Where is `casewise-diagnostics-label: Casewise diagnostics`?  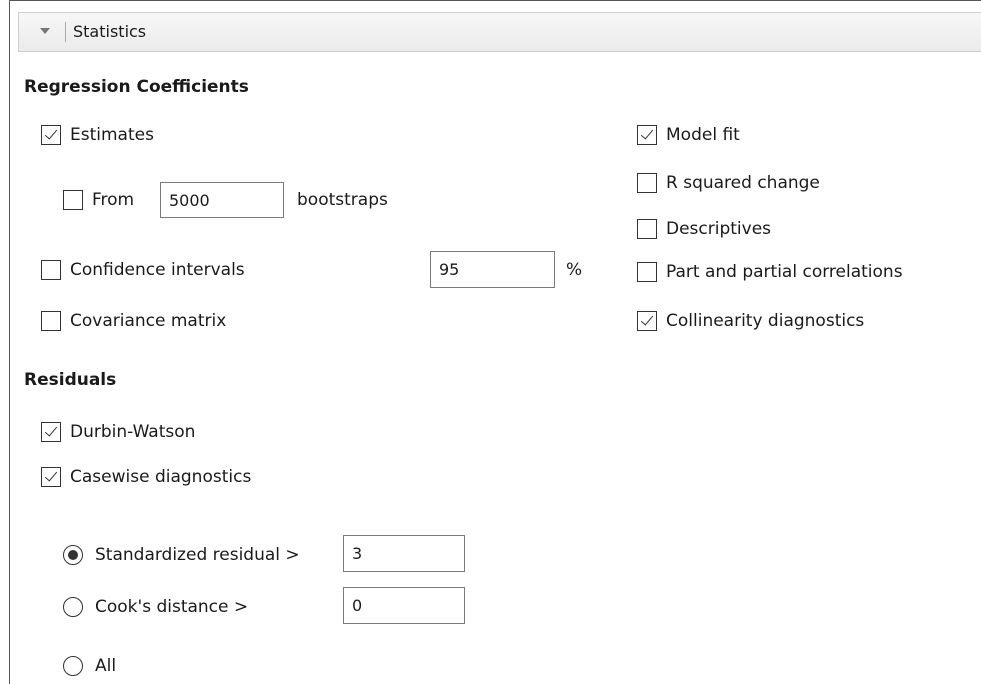
casewise-diagnostics-label: Casewise diagnostics is located at coordinates (161, 477).